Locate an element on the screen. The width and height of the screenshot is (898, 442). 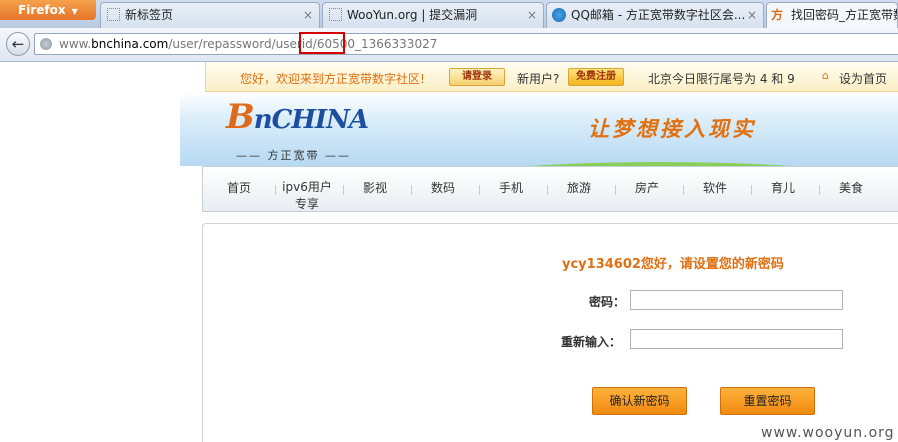
qq-mail-icon is located at coordinates (559, 15).